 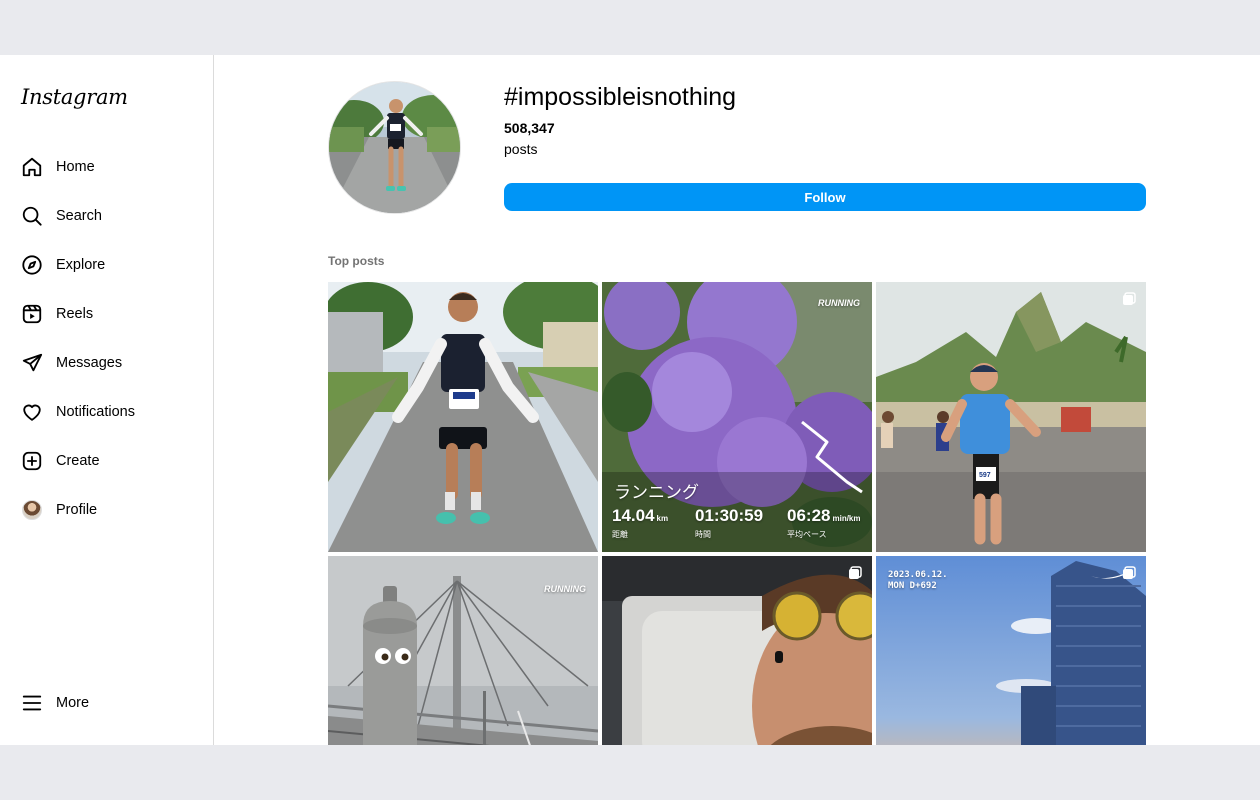 What do you see at coordinates (985, 475) in the screenshot?
I see `race-bib-number: 597` at bounding box center [985, 475].